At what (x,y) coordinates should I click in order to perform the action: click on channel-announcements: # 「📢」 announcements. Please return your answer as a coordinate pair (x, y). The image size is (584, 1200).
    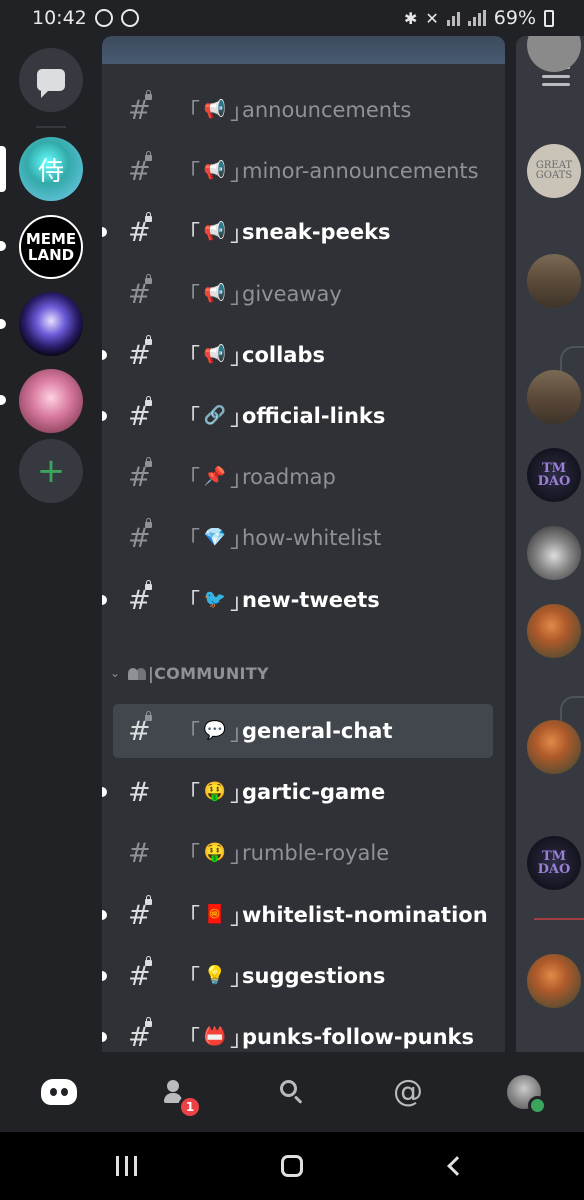
    Looking at the image, I should click on (303, 110).